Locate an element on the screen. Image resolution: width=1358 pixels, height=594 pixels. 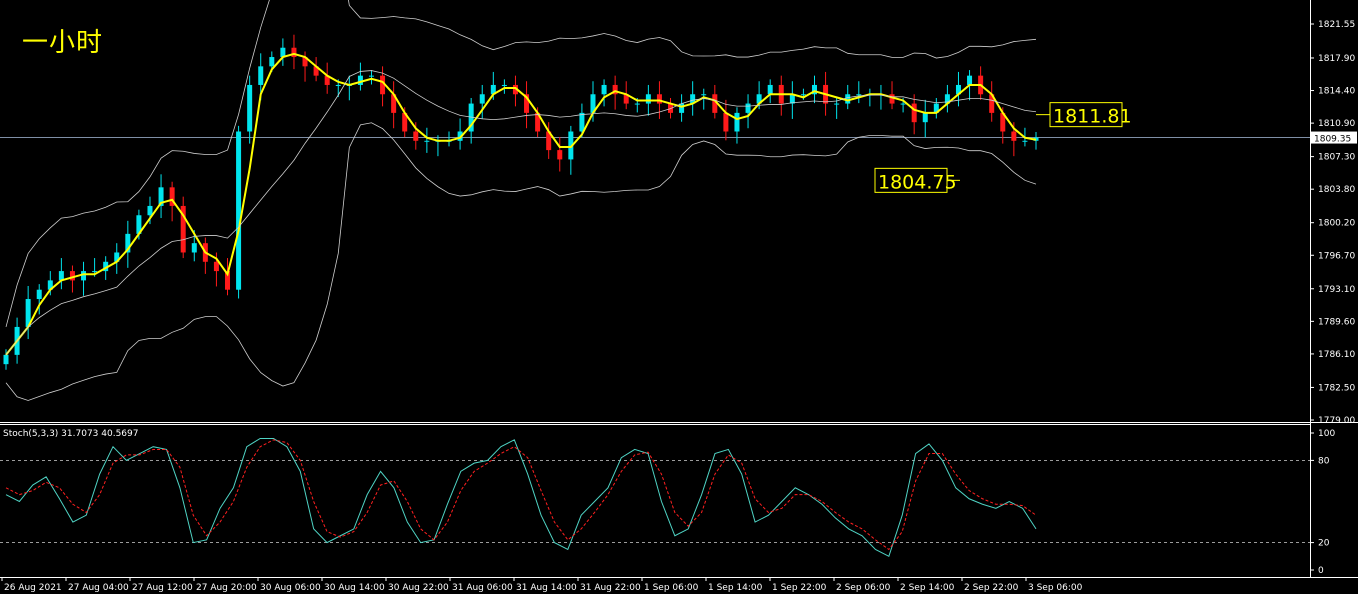
price-tick-label: 1789.60 is located at coordinates (1336, 322).